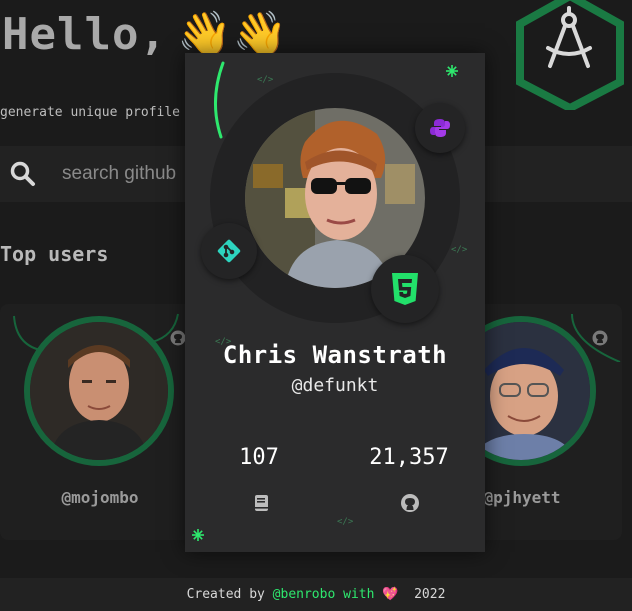 This screenshot has width=632, height=611. What do you see at coordinates (304, 594) in the screenshot?
I see `author-link: @benrobo` at bounding box center [304, 594].